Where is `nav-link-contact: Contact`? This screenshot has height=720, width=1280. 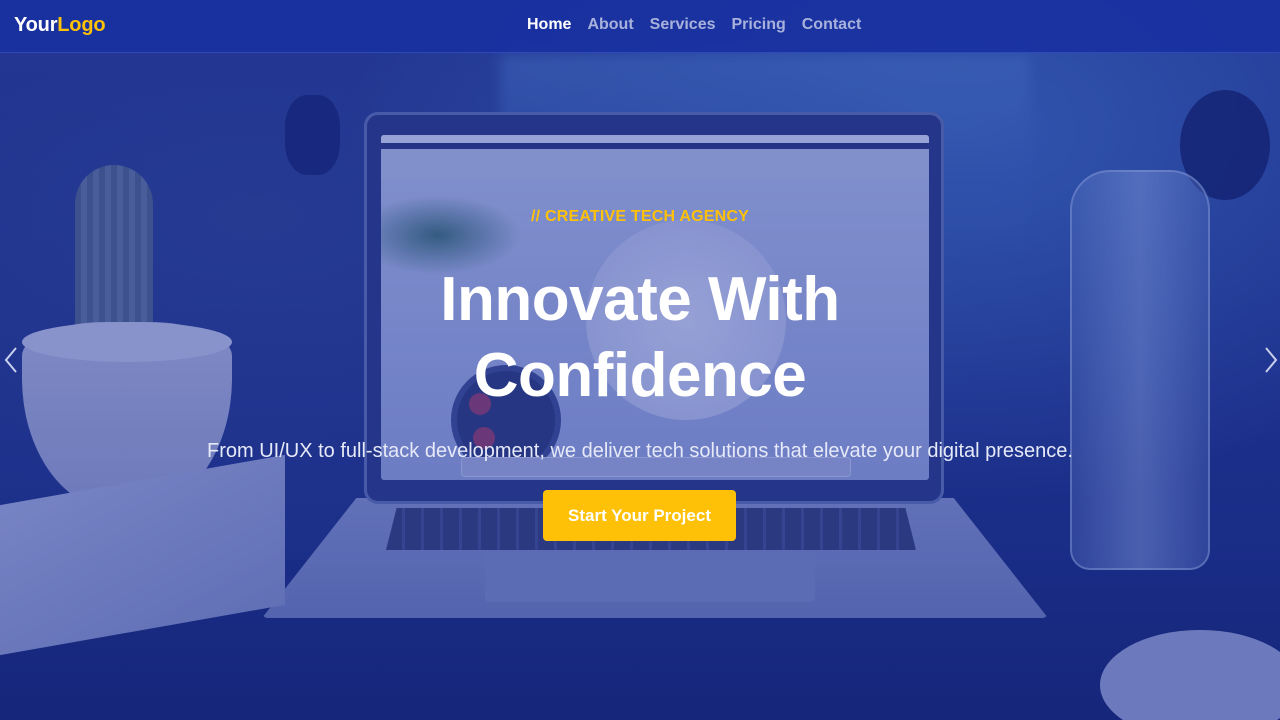 nav-link-contact: Contact is located at coordinates (832, 25).